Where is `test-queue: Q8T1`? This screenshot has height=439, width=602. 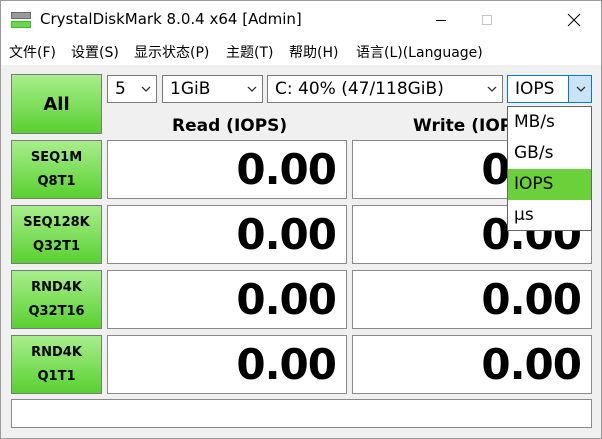 test-queue: Q8T1 is located at coordinates (56, 181).